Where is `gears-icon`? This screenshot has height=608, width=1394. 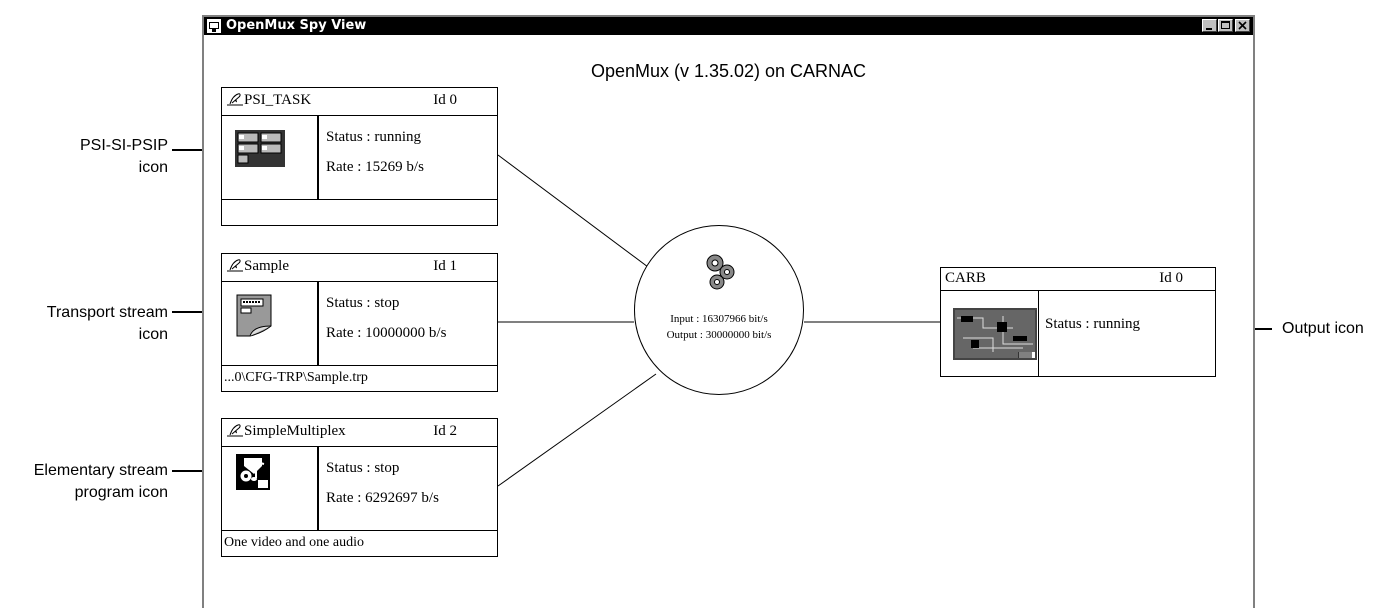
gears-icon is located at coordinates (720, 272).